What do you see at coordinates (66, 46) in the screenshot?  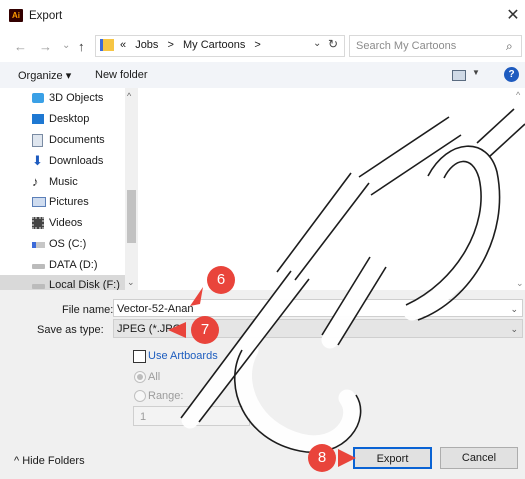 I see `recent-locations-icon: ⌄` at bounding box center [66, 46].